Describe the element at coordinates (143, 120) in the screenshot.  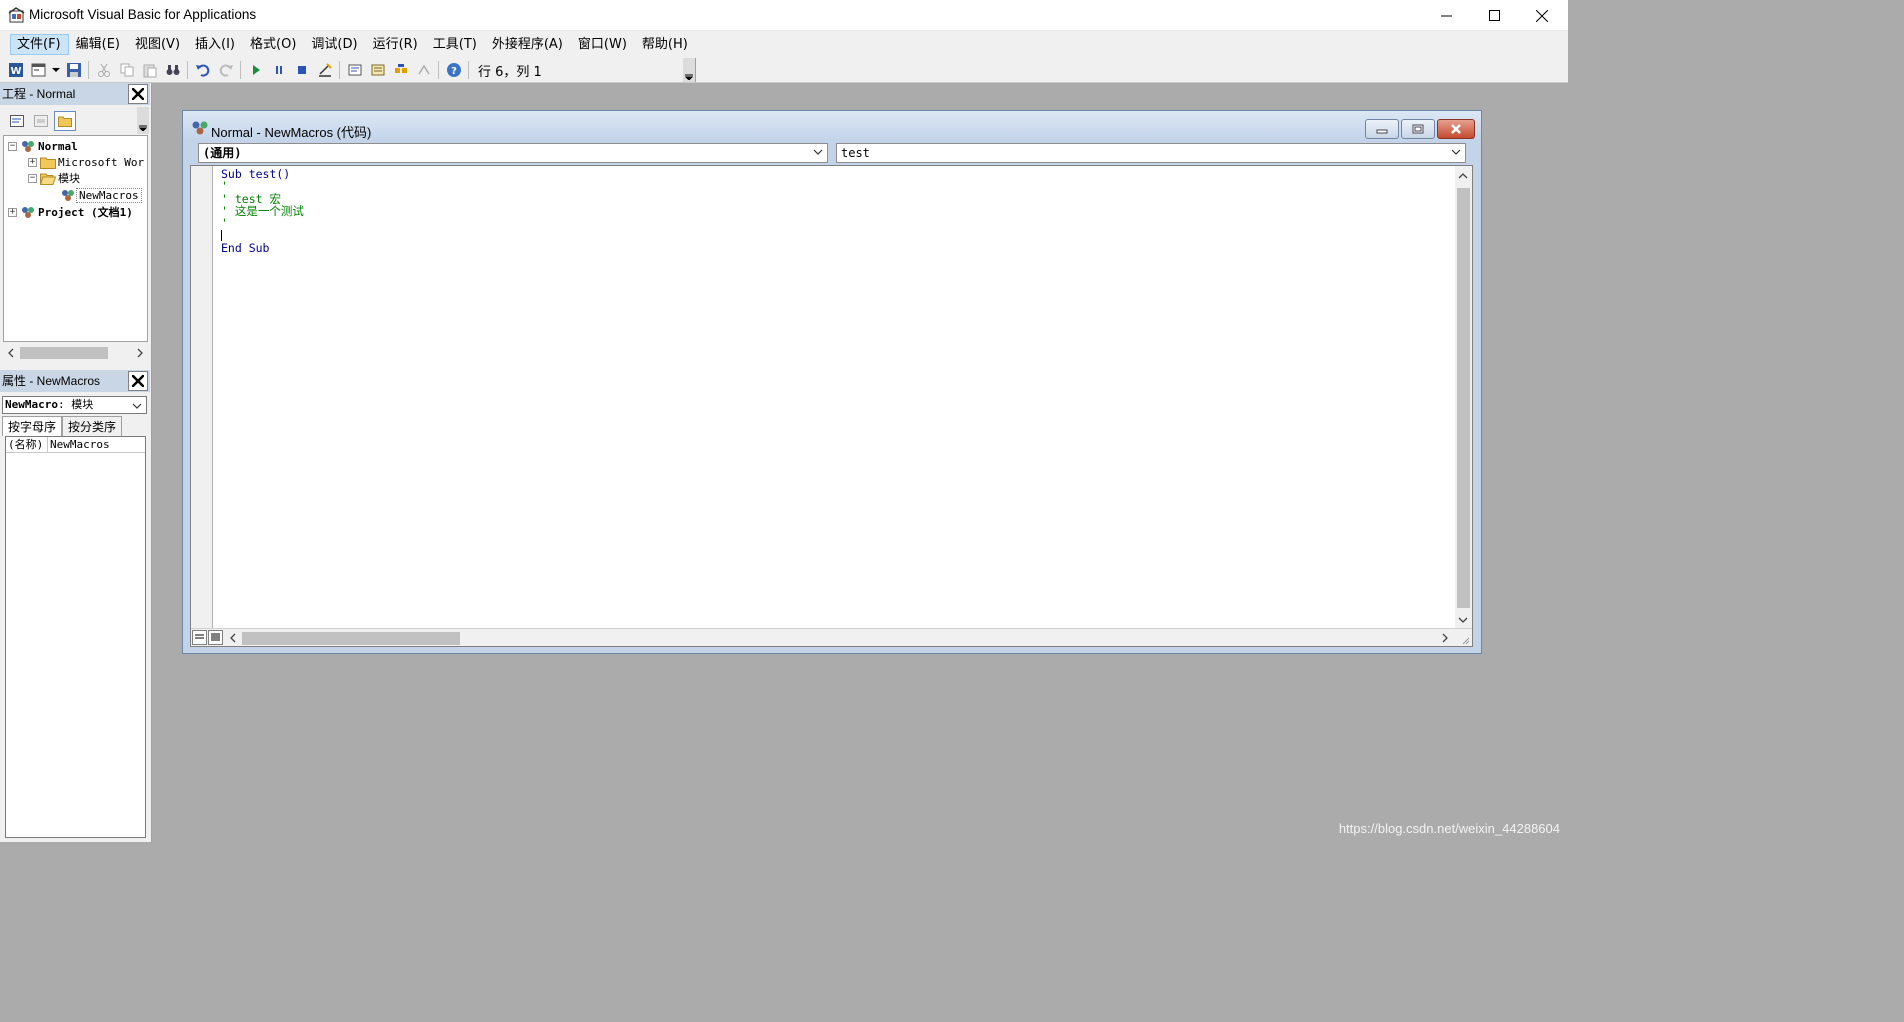
I see `project-toolbar-grip` at that location.